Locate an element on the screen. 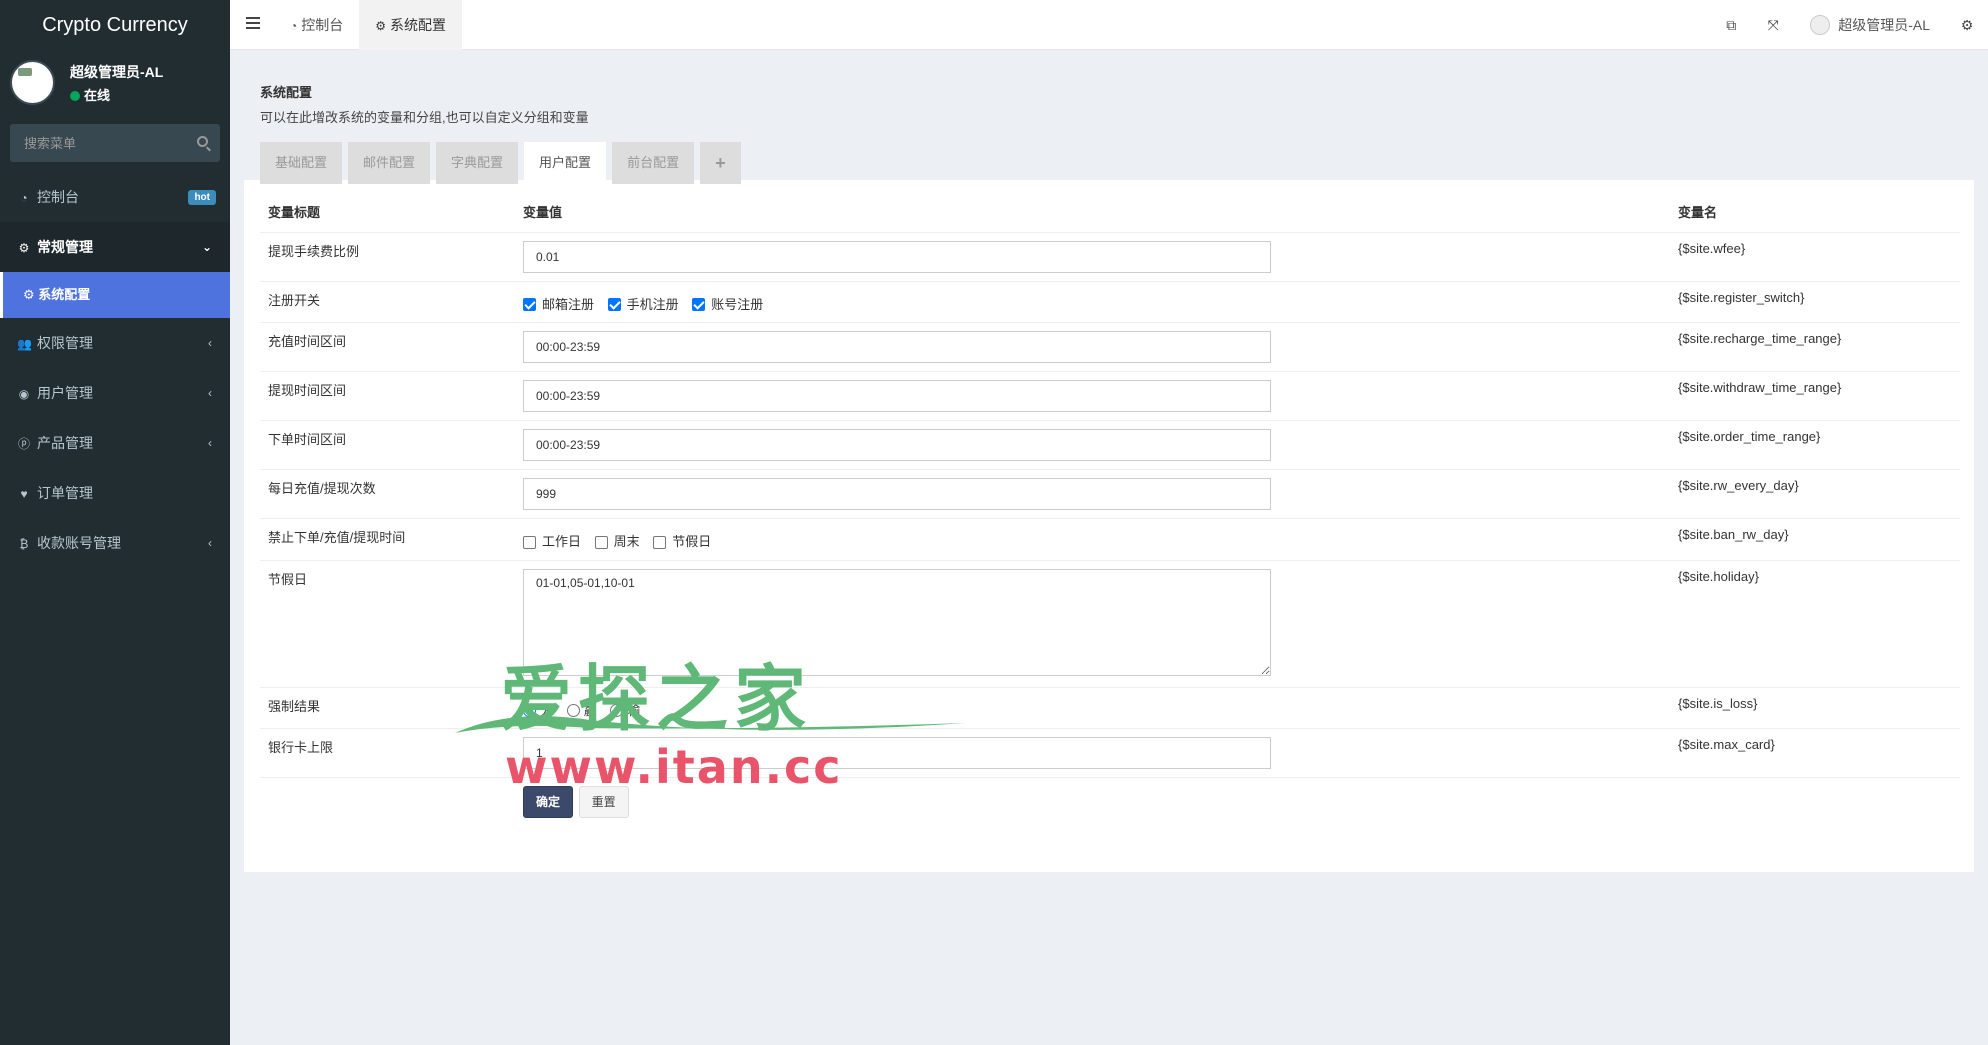  reset-button: 重置 is located at coordinates (603, 802).